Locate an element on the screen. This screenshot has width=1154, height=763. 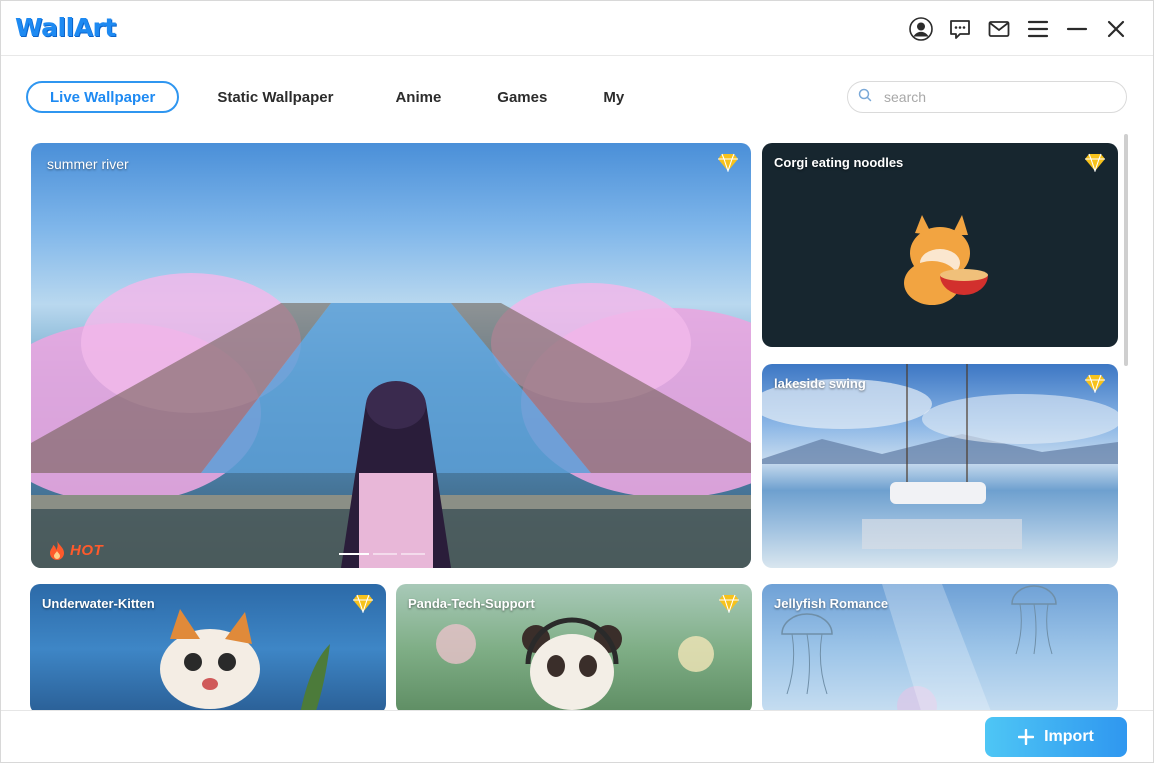
card-title: Corgi eating noodles is located at coordinates (839, 162).